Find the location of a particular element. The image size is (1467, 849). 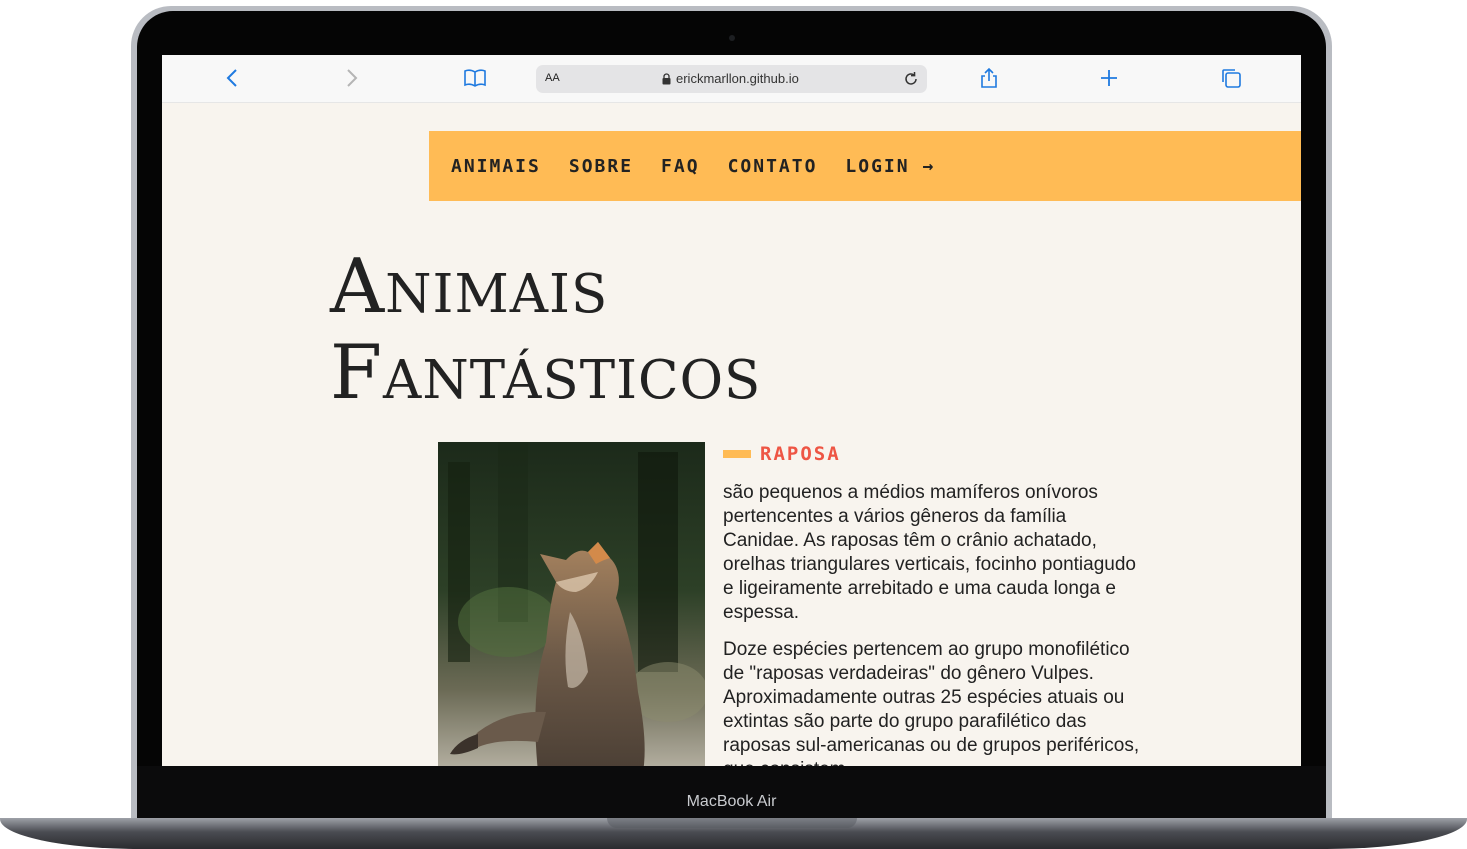

nav-link-animais: ANIMAIS is located at coordinates (496, 166).